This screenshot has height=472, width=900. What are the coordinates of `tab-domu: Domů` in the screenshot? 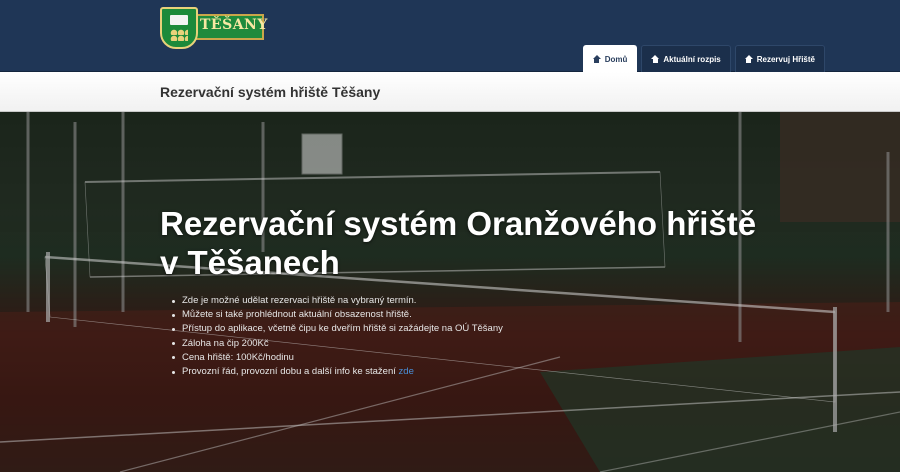 It's located at (610, 58).